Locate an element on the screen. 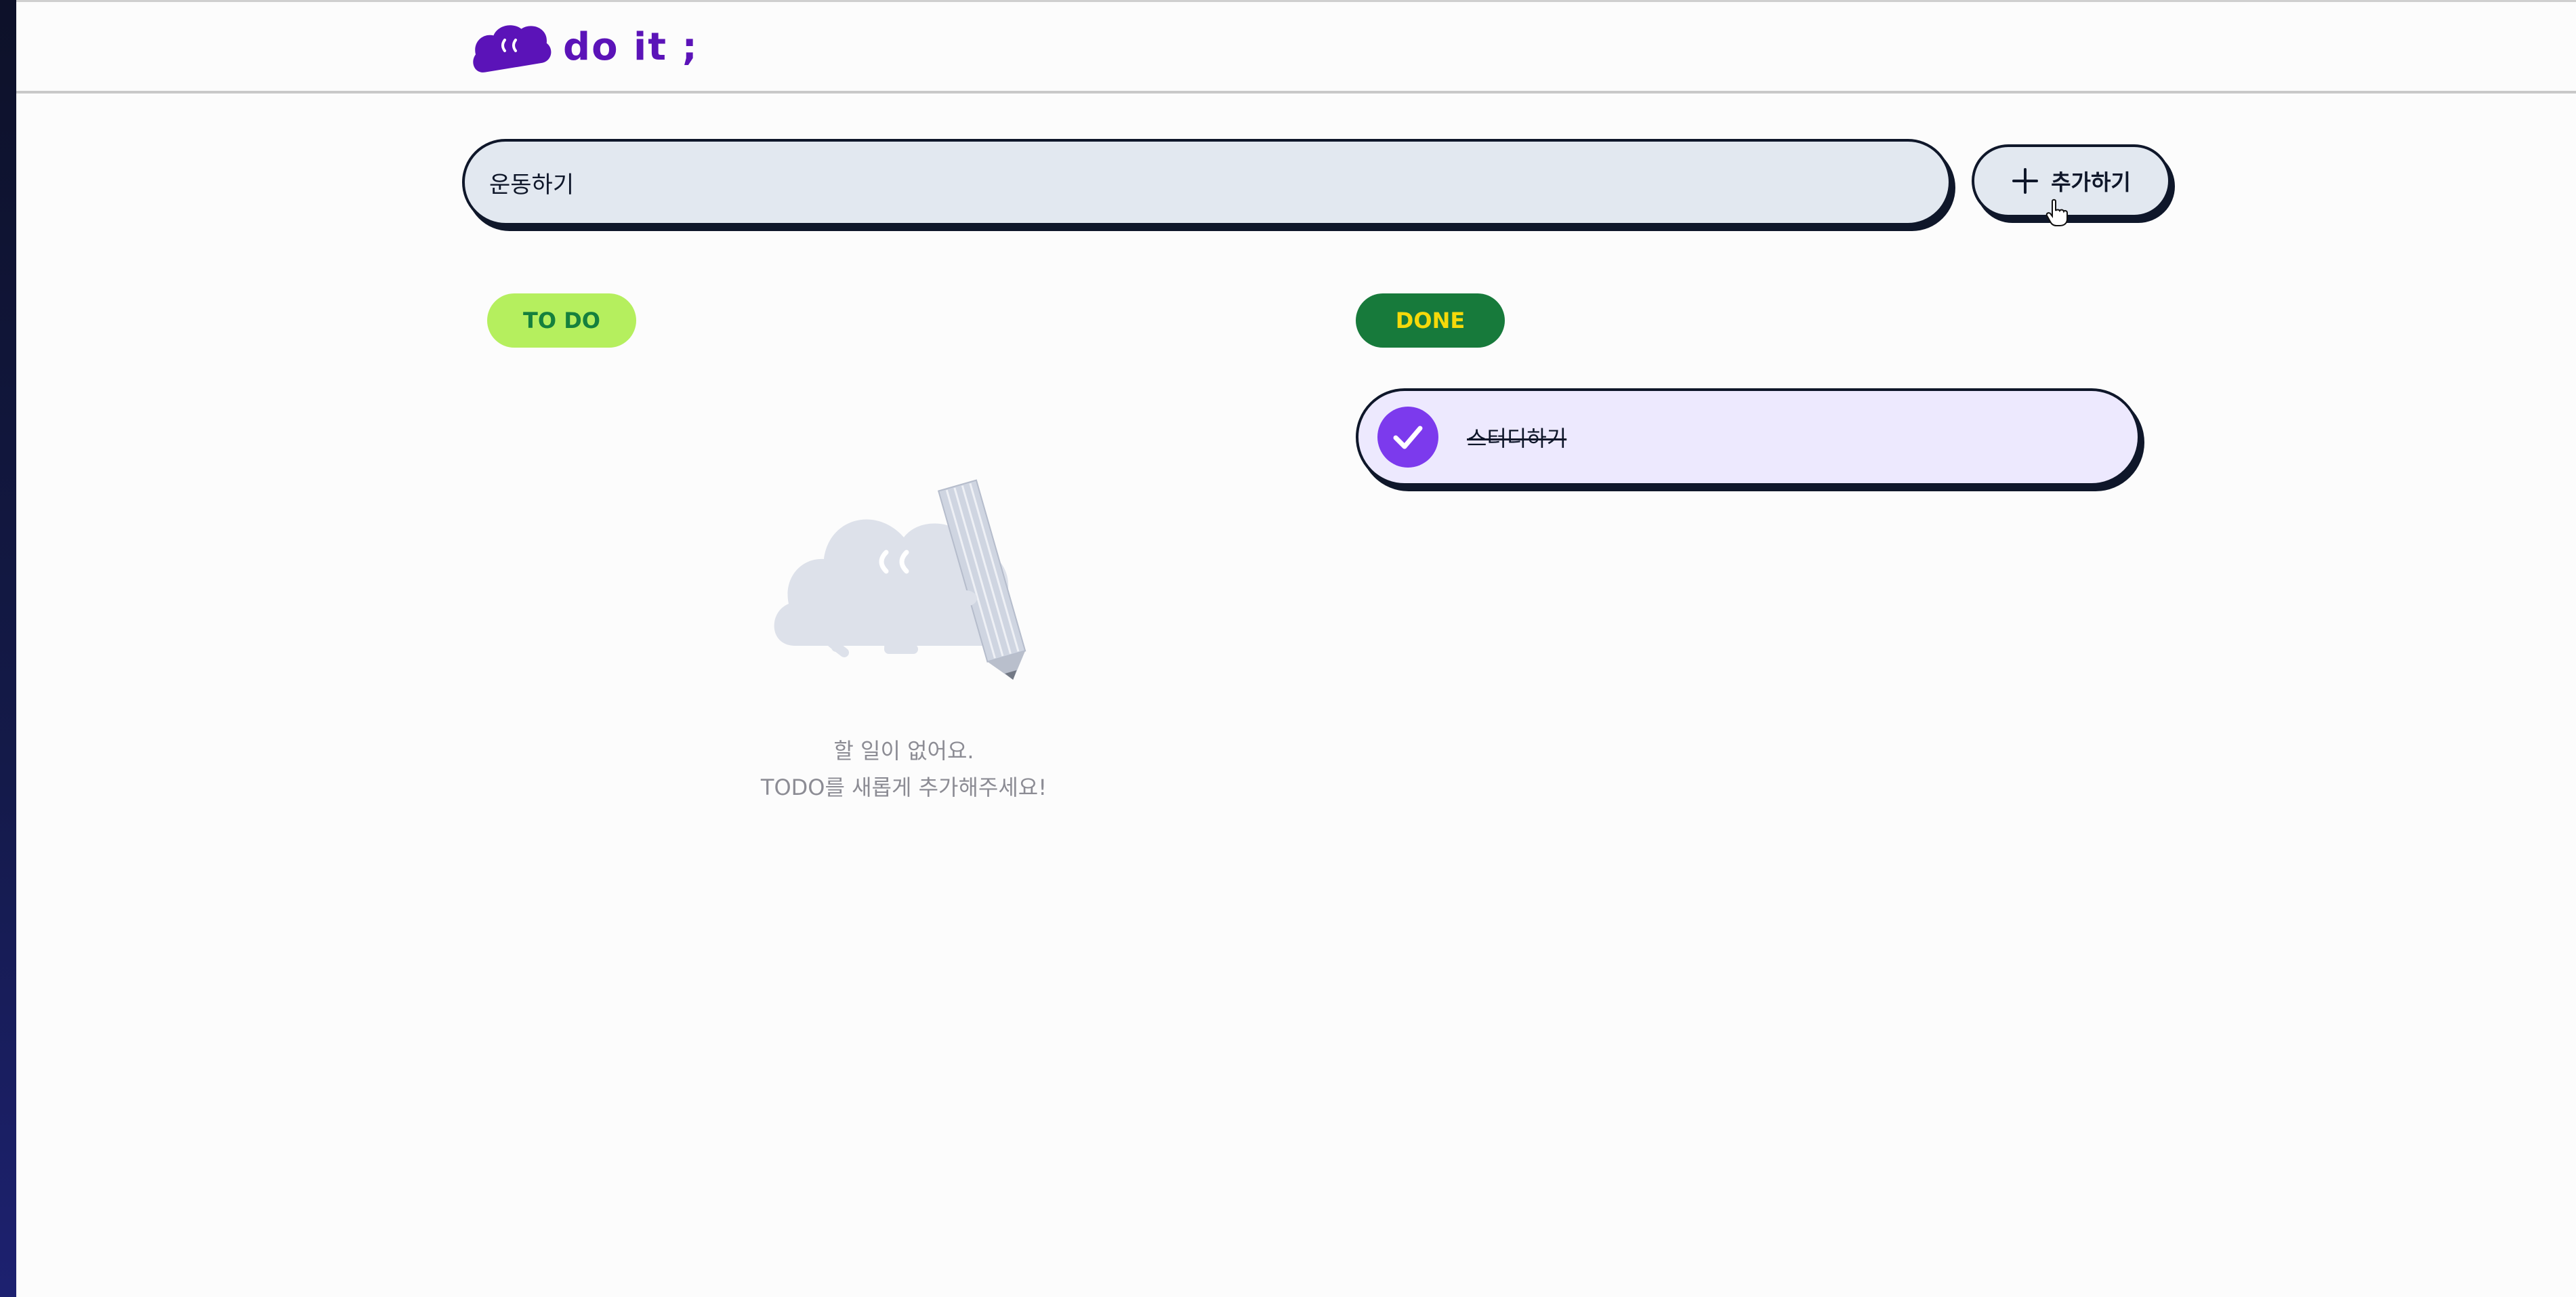  done-section-badge: DONE is located at coordinates (1430, 320).